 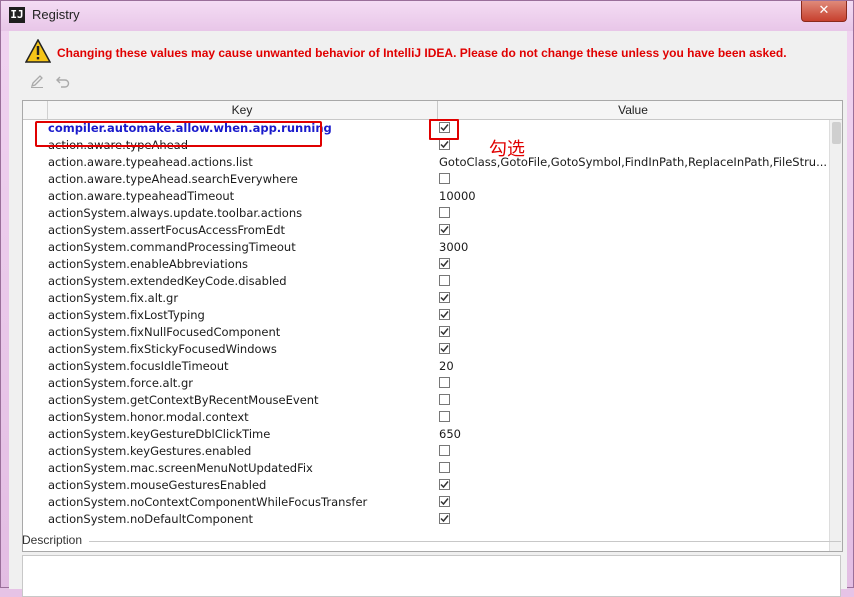 I want to click on row-key: actionSystem.mac.screenMenuNotUpdatedFix, so click(x=180, y=468).